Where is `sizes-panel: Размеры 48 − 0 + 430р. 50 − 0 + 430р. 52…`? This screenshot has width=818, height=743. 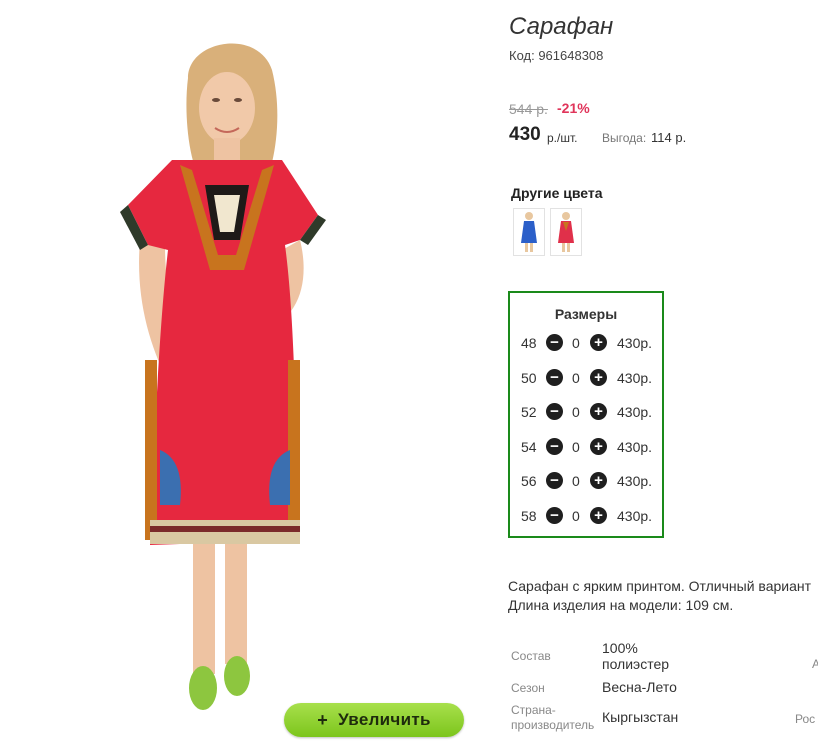
sizes-panel: Размеры 48 − 0 + 430р. 50 − 0 + 430р. 52… is located at coordinates (586, 414).